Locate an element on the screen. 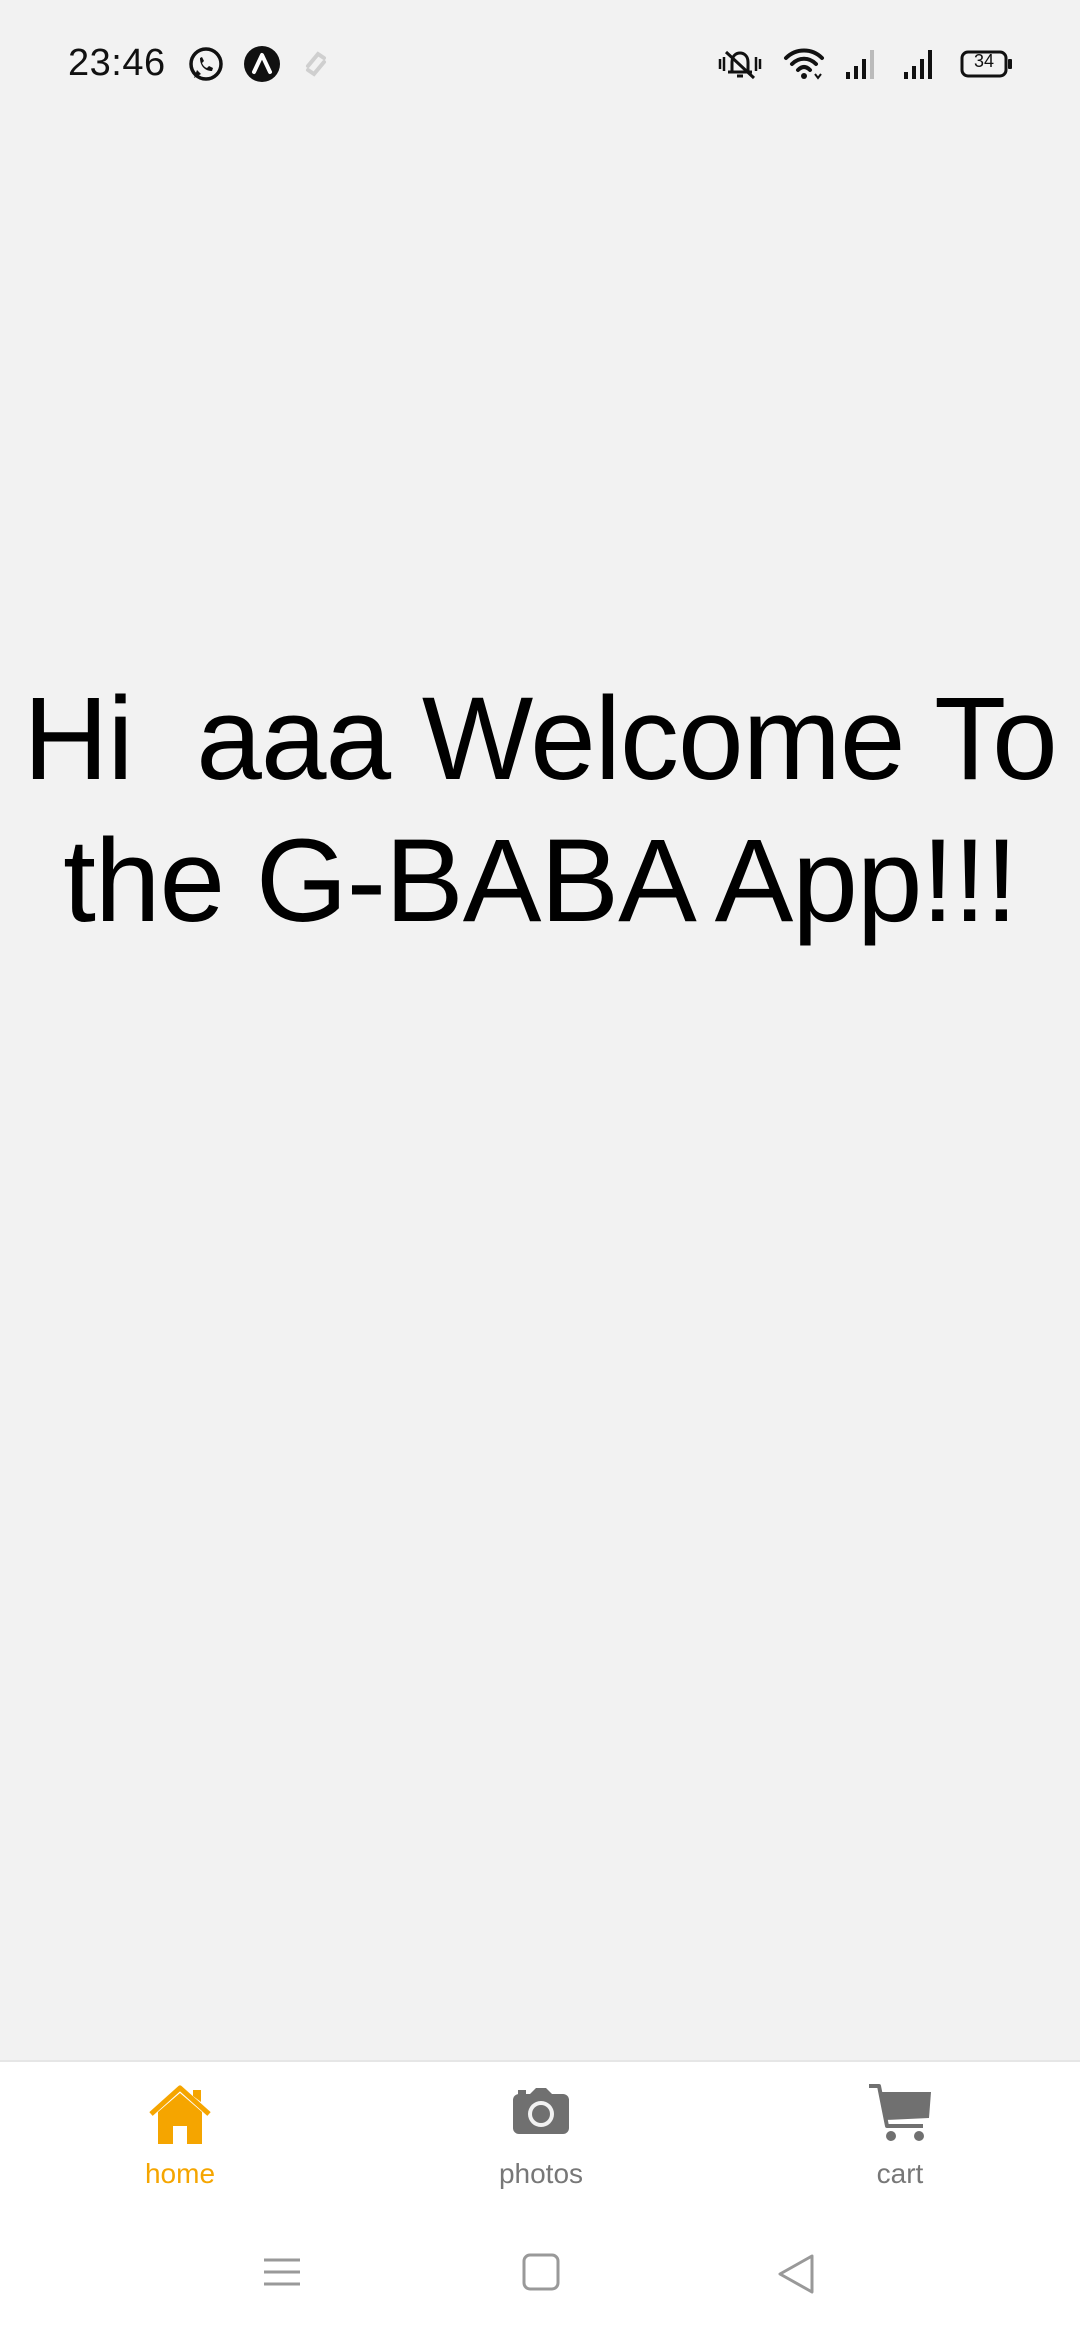 Image resolution: width=1080 pixels, height=2342 pixels. link-icon is located at coordinates (316, 64).